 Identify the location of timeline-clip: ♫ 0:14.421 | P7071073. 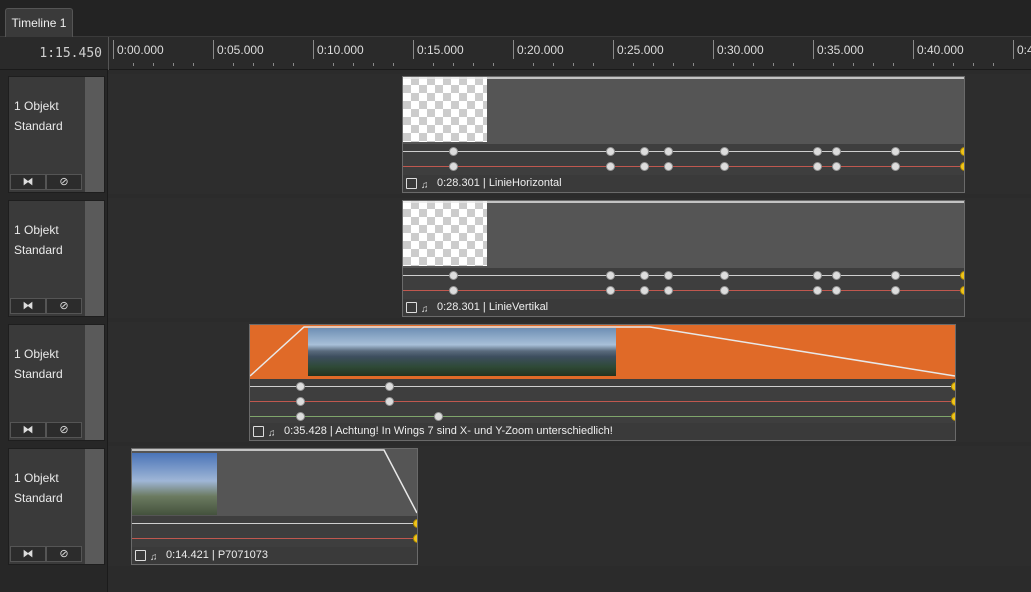
(274, 506).